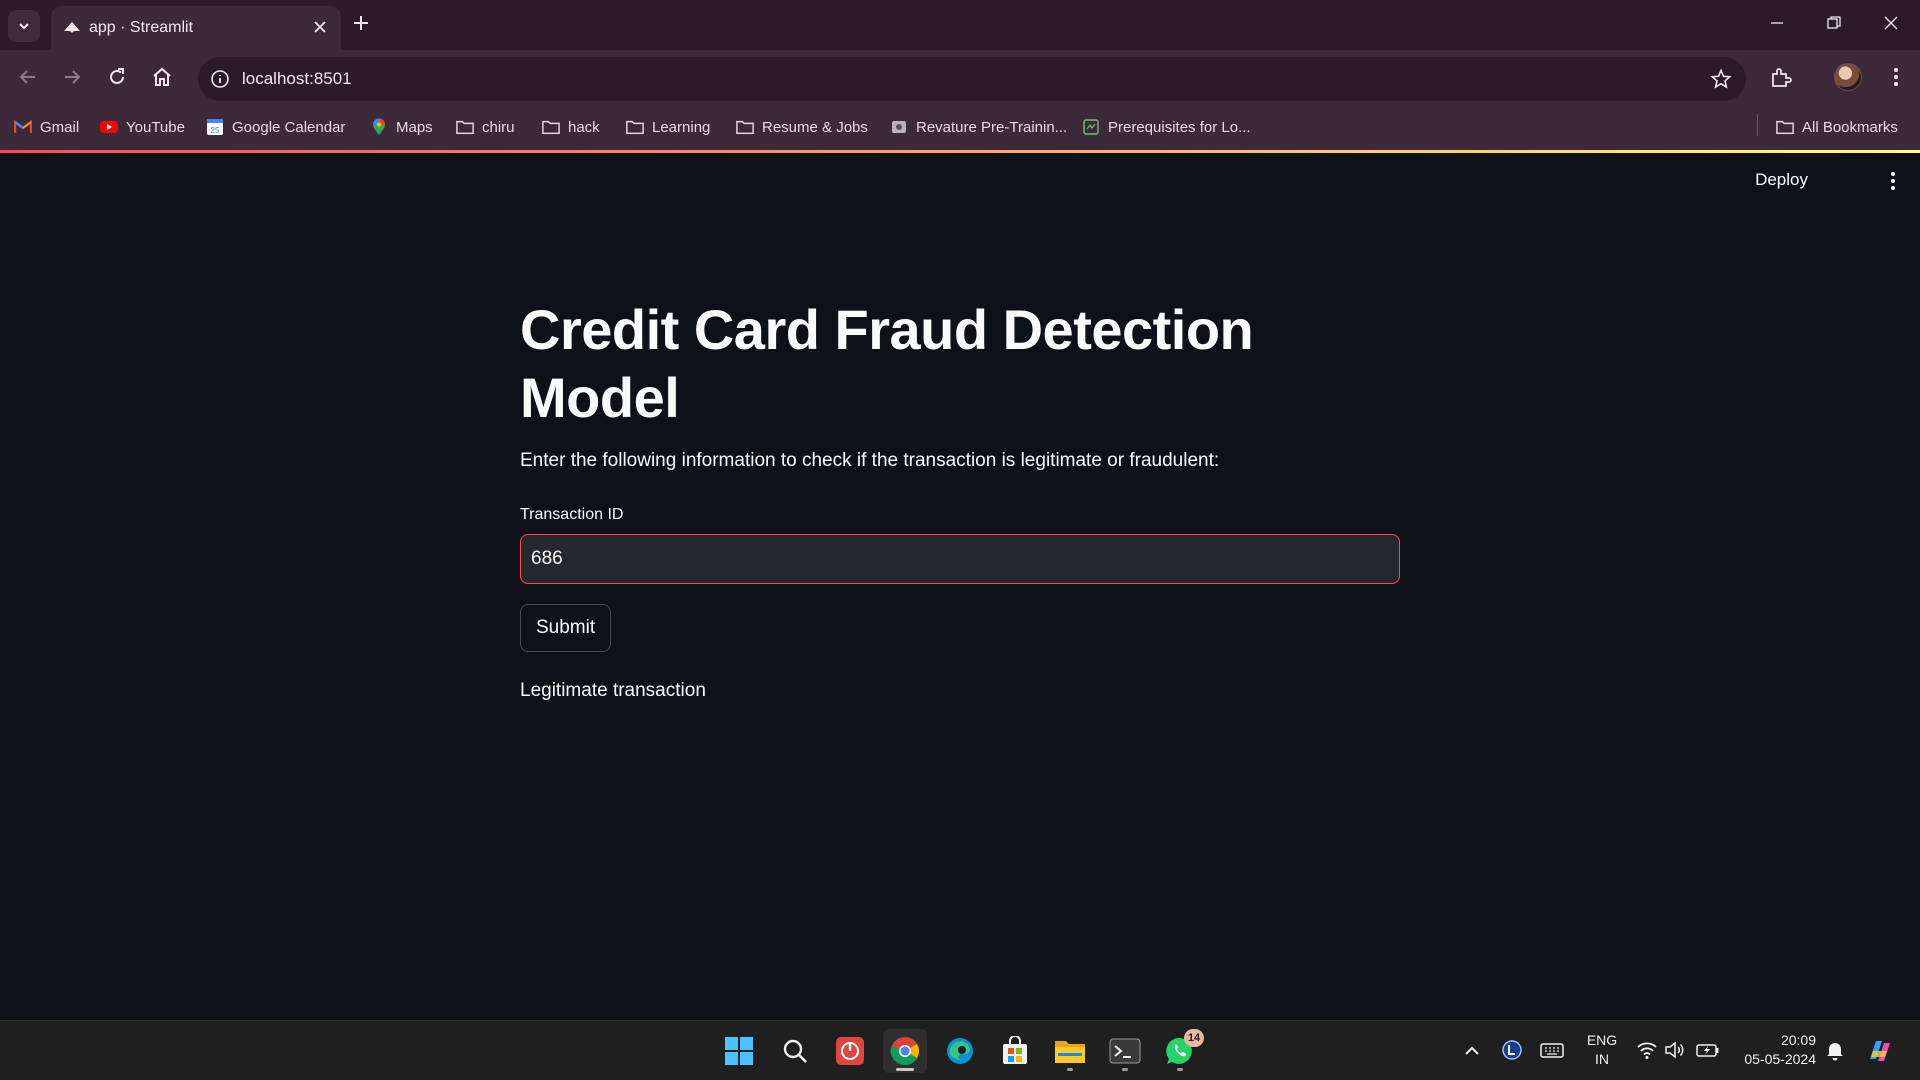 This screenshot has height=1080, width=1920. I want to click on calendar-icon: 25, so click(215, 127).